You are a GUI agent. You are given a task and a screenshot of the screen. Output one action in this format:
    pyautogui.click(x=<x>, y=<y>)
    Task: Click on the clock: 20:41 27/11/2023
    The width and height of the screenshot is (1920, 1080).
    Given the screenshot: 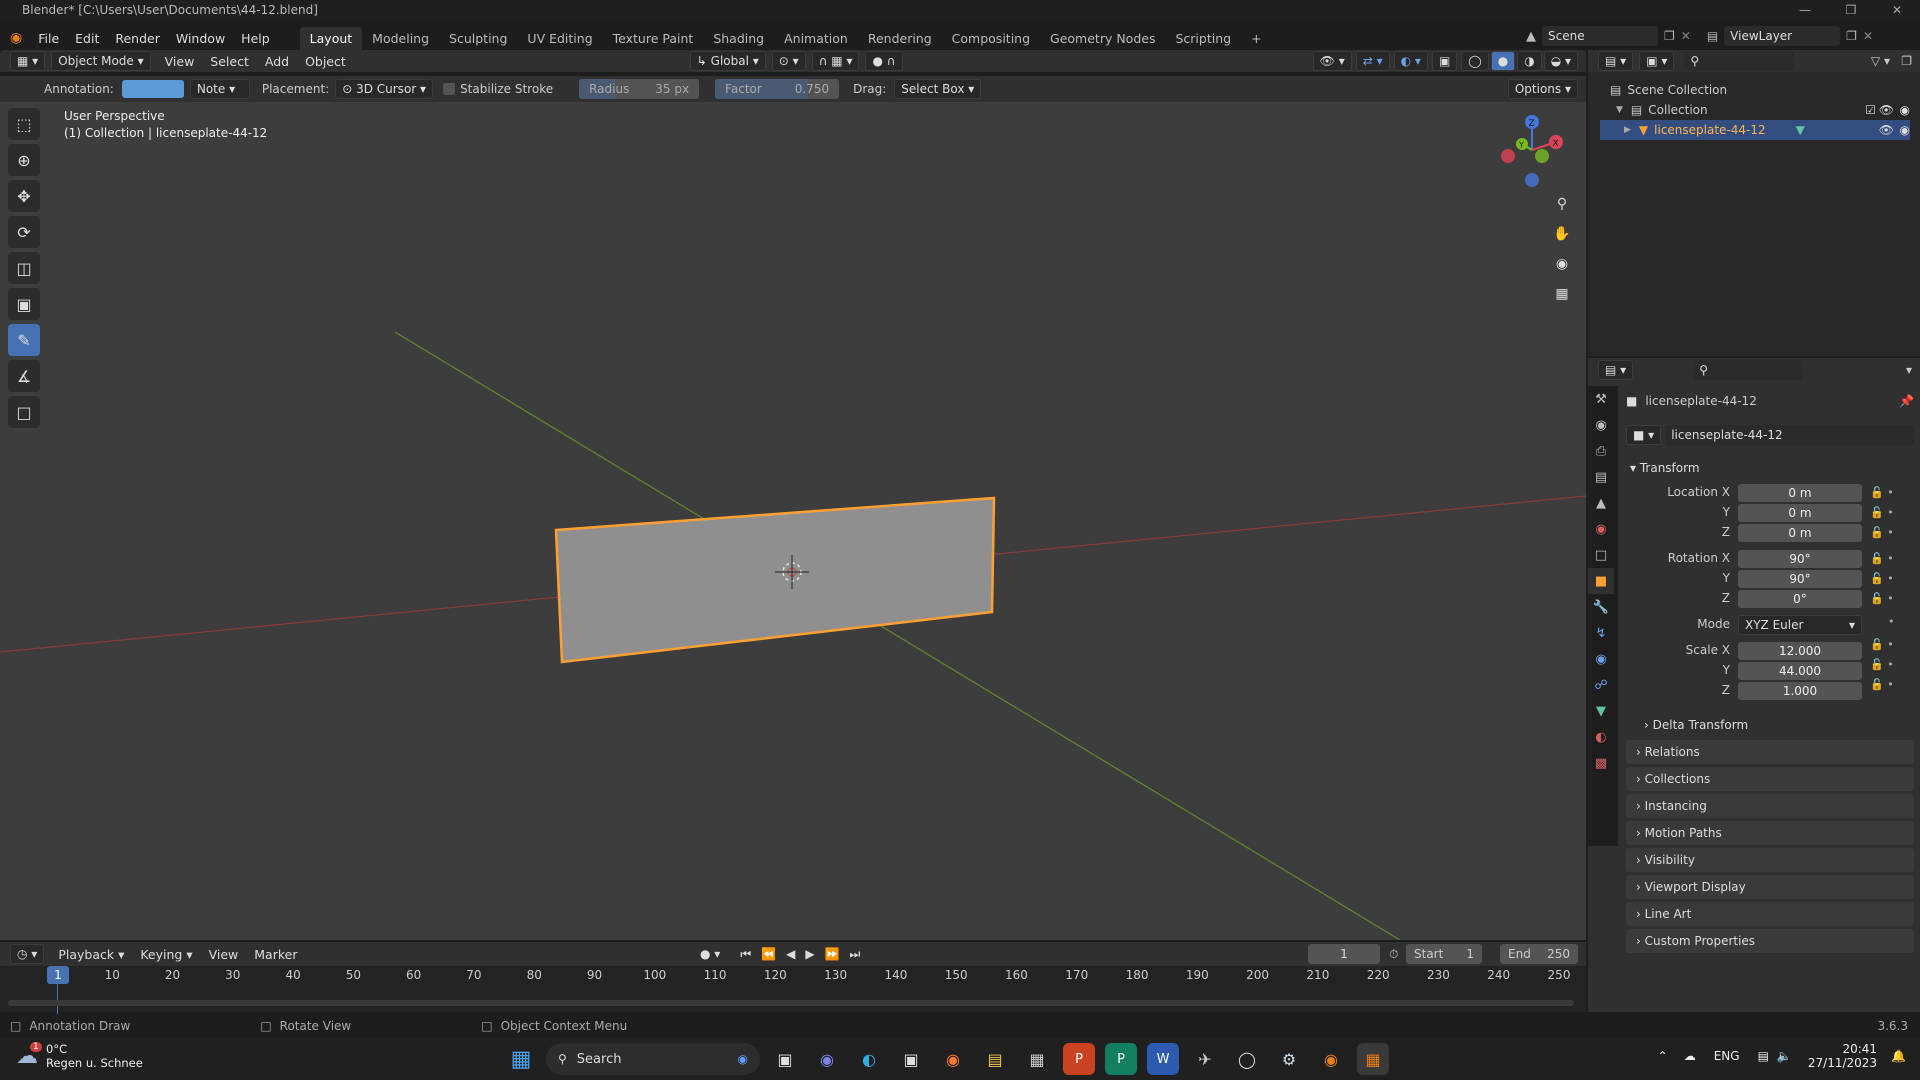 What is the action you would take?
    pyautogui.click(x=1842, y=1056)
    